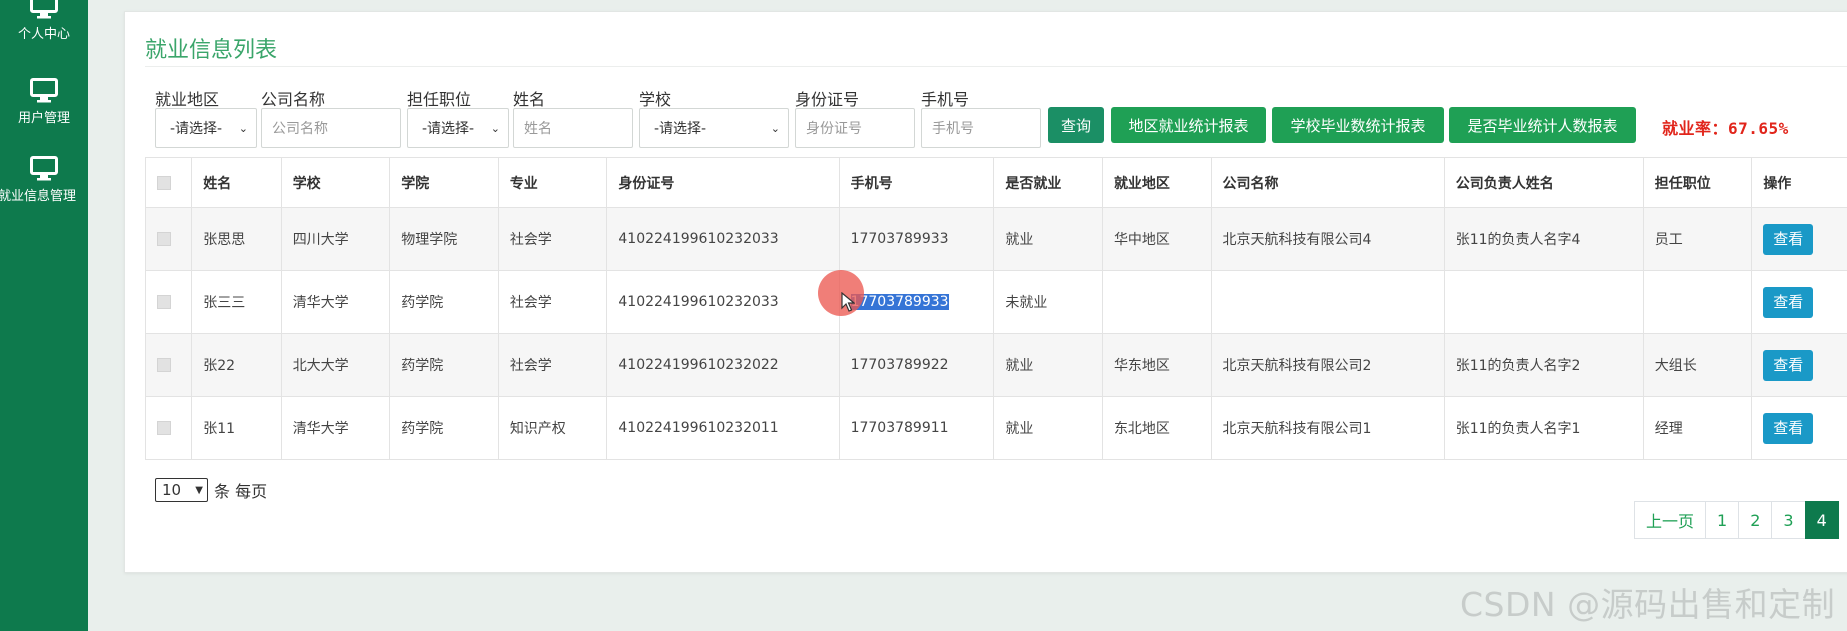 This screenshot has height=631, width=1847. I want to click on column-header: 专业, so click(552, 182).